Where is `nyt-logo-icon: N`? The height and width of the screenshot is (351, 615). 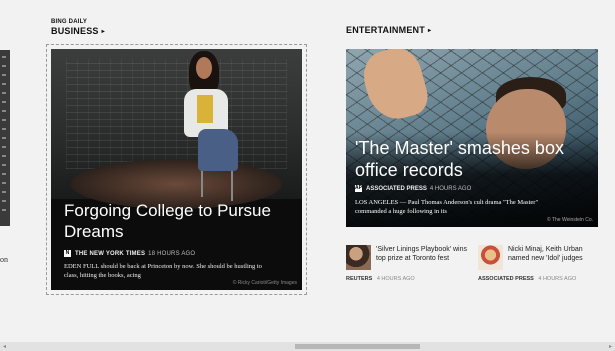 nyt-logo-icon: N is located at coordinates (67, 253).